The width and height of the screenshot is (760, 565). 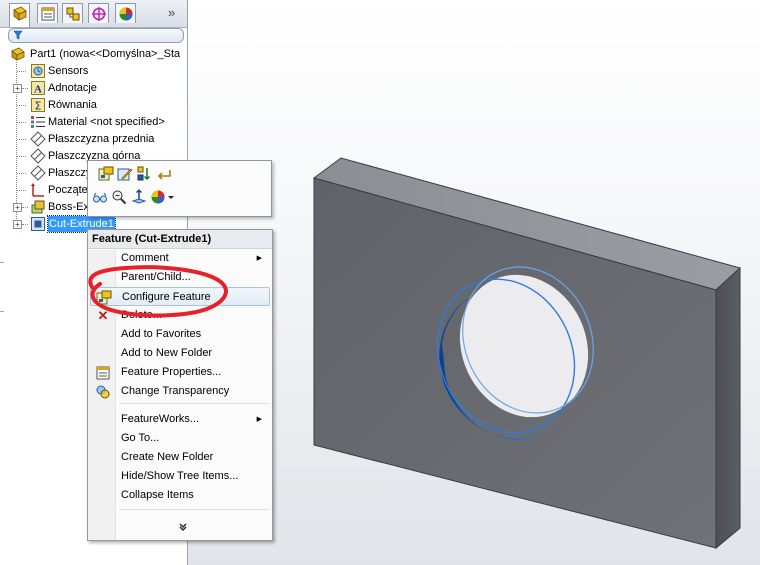 I want to click on svg-text: Σ, so click(x=38, y=106).